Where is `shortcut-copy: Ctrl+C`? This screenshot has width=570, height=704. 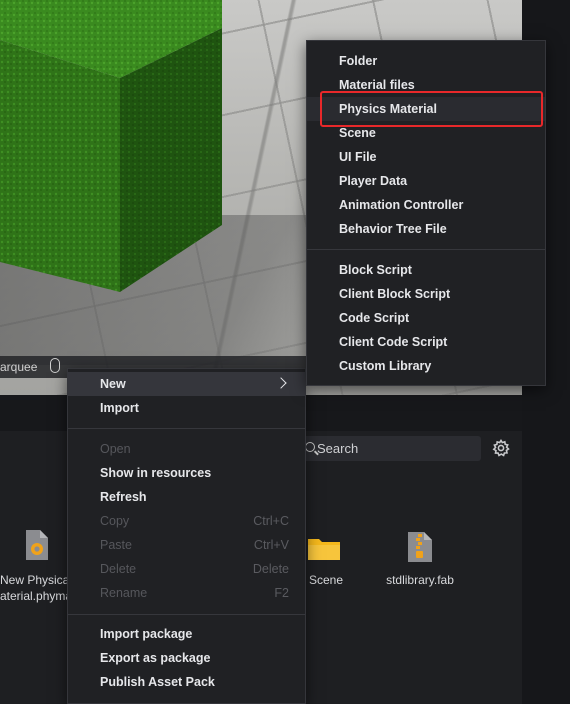
shortcut-copy: Ctrl+C is located at coordinates (271, 521).